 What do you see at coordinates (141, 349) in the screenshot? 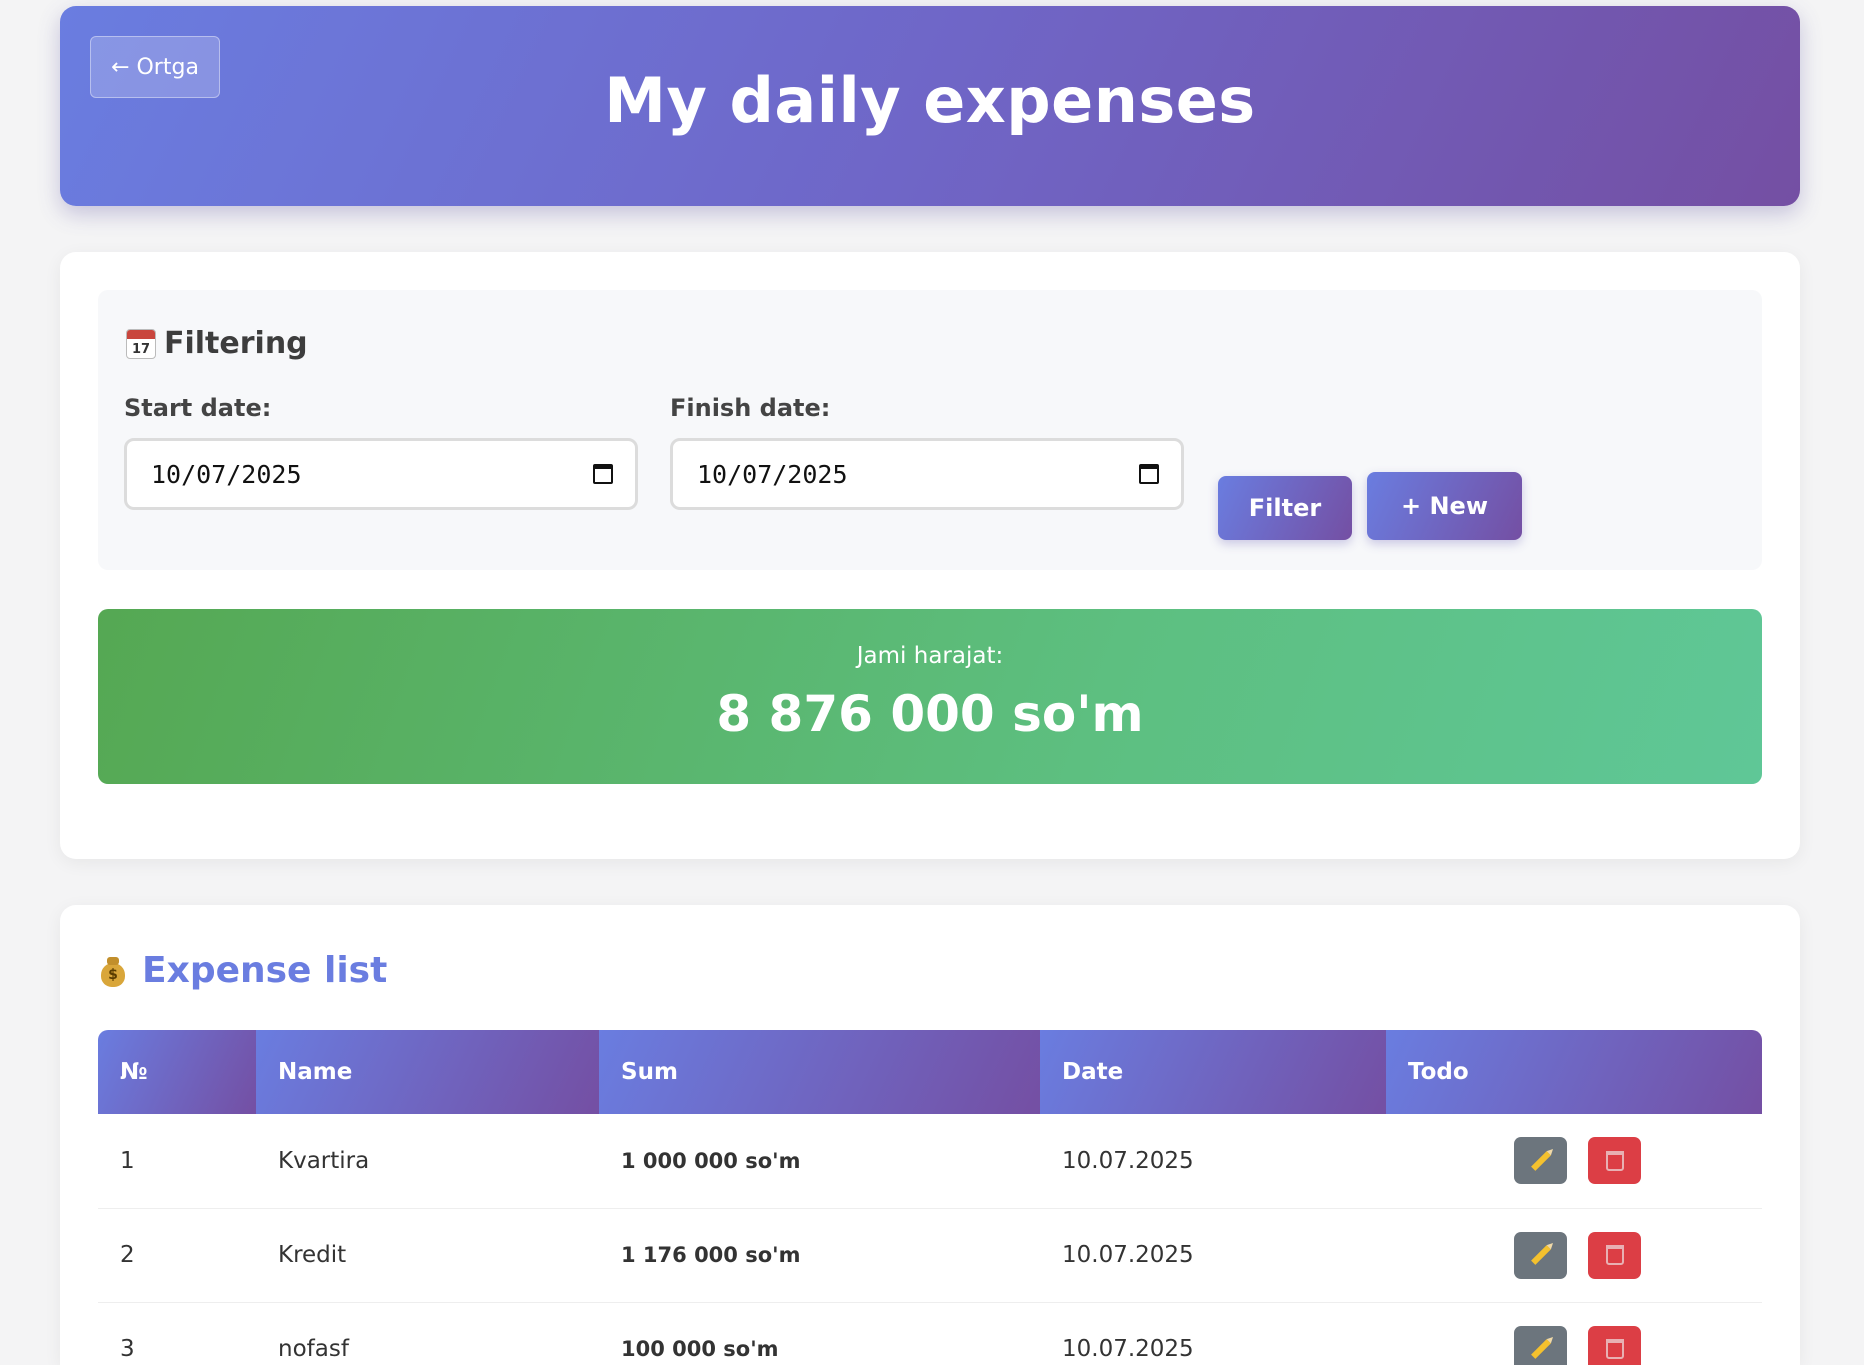
I see `calendar-day: 17` at bounding box center [141, 349].